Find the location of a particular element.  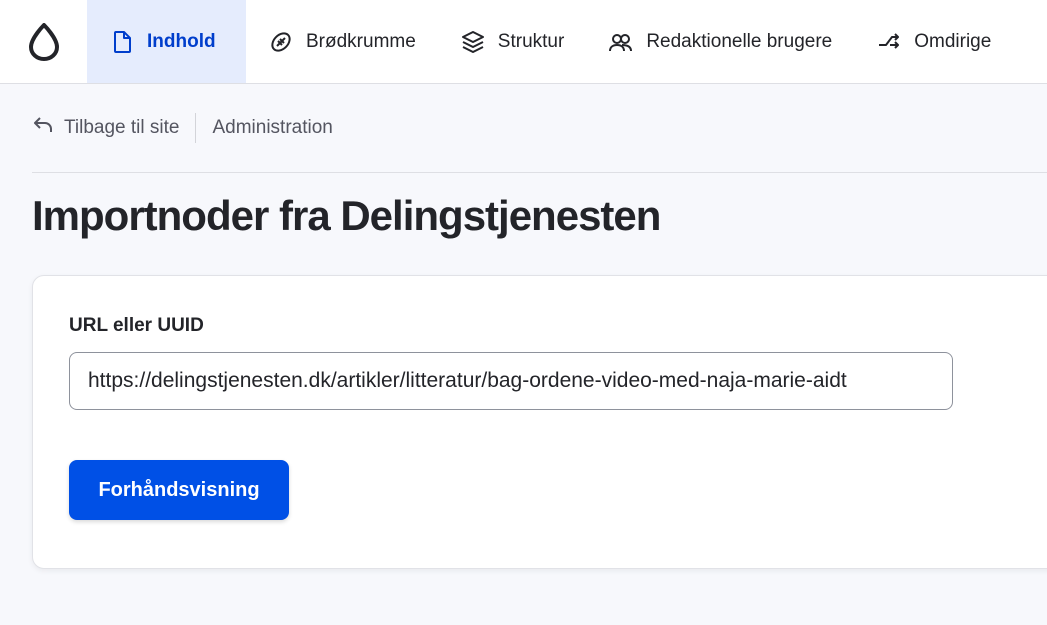

nav-item-indhold: Indhold is located at coordinates (166, 41).